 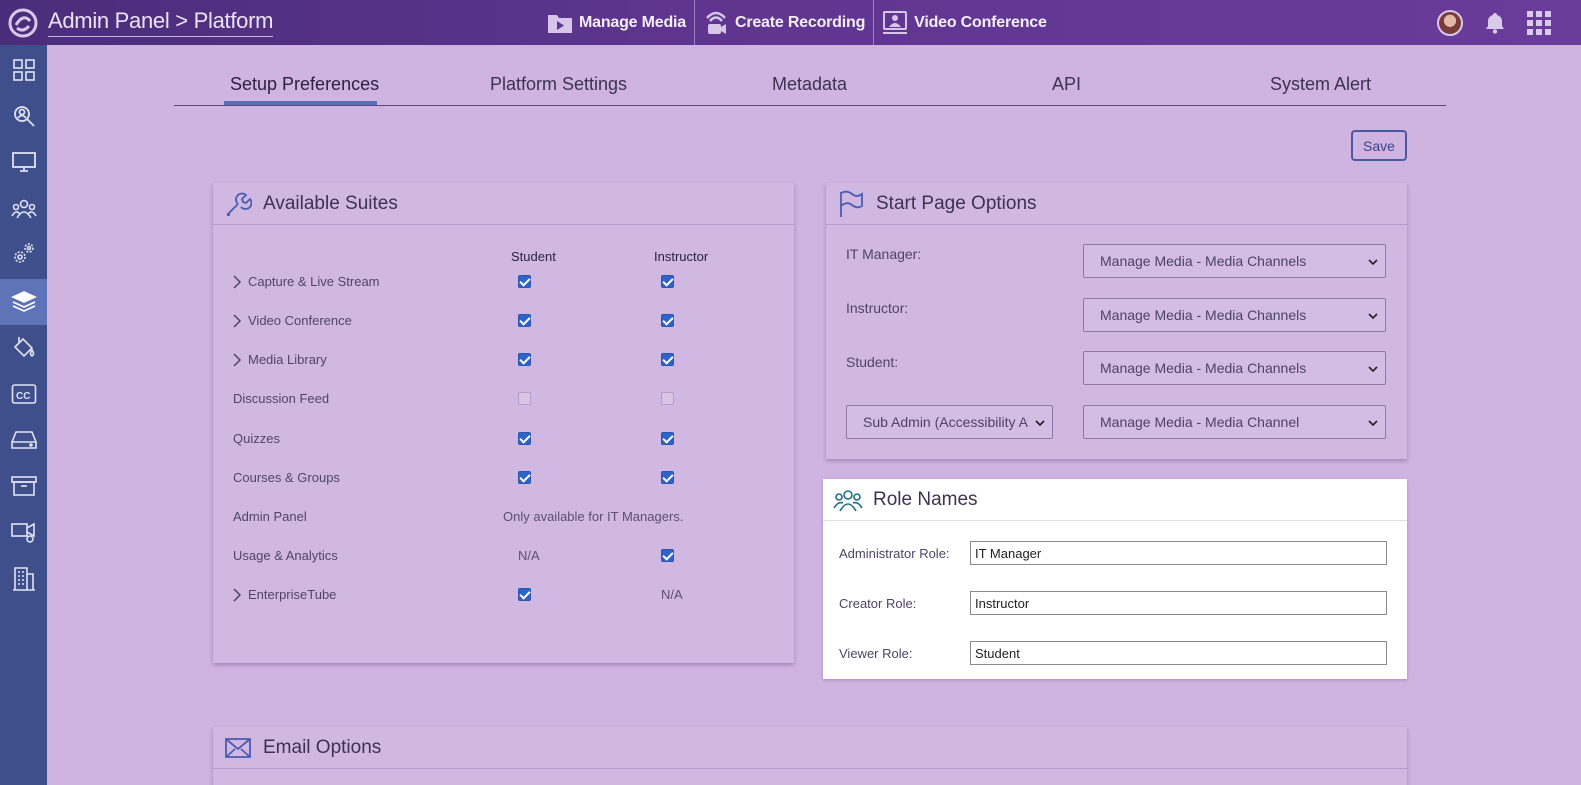 What do you see at coordinates (1115, 500) in the screenshot?
I see `panel-header: Role Names` at bounding box center [1115, 500].